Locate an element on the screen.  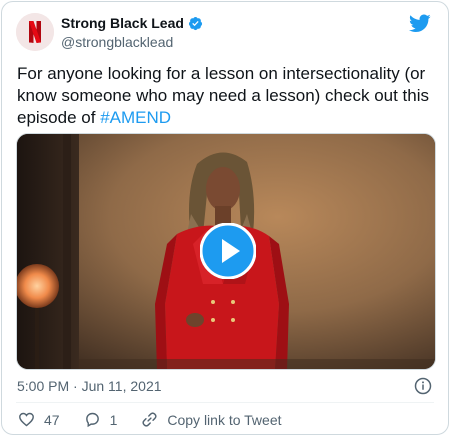
author-handle: @strongblacklead is located at coordinates (117, 42).